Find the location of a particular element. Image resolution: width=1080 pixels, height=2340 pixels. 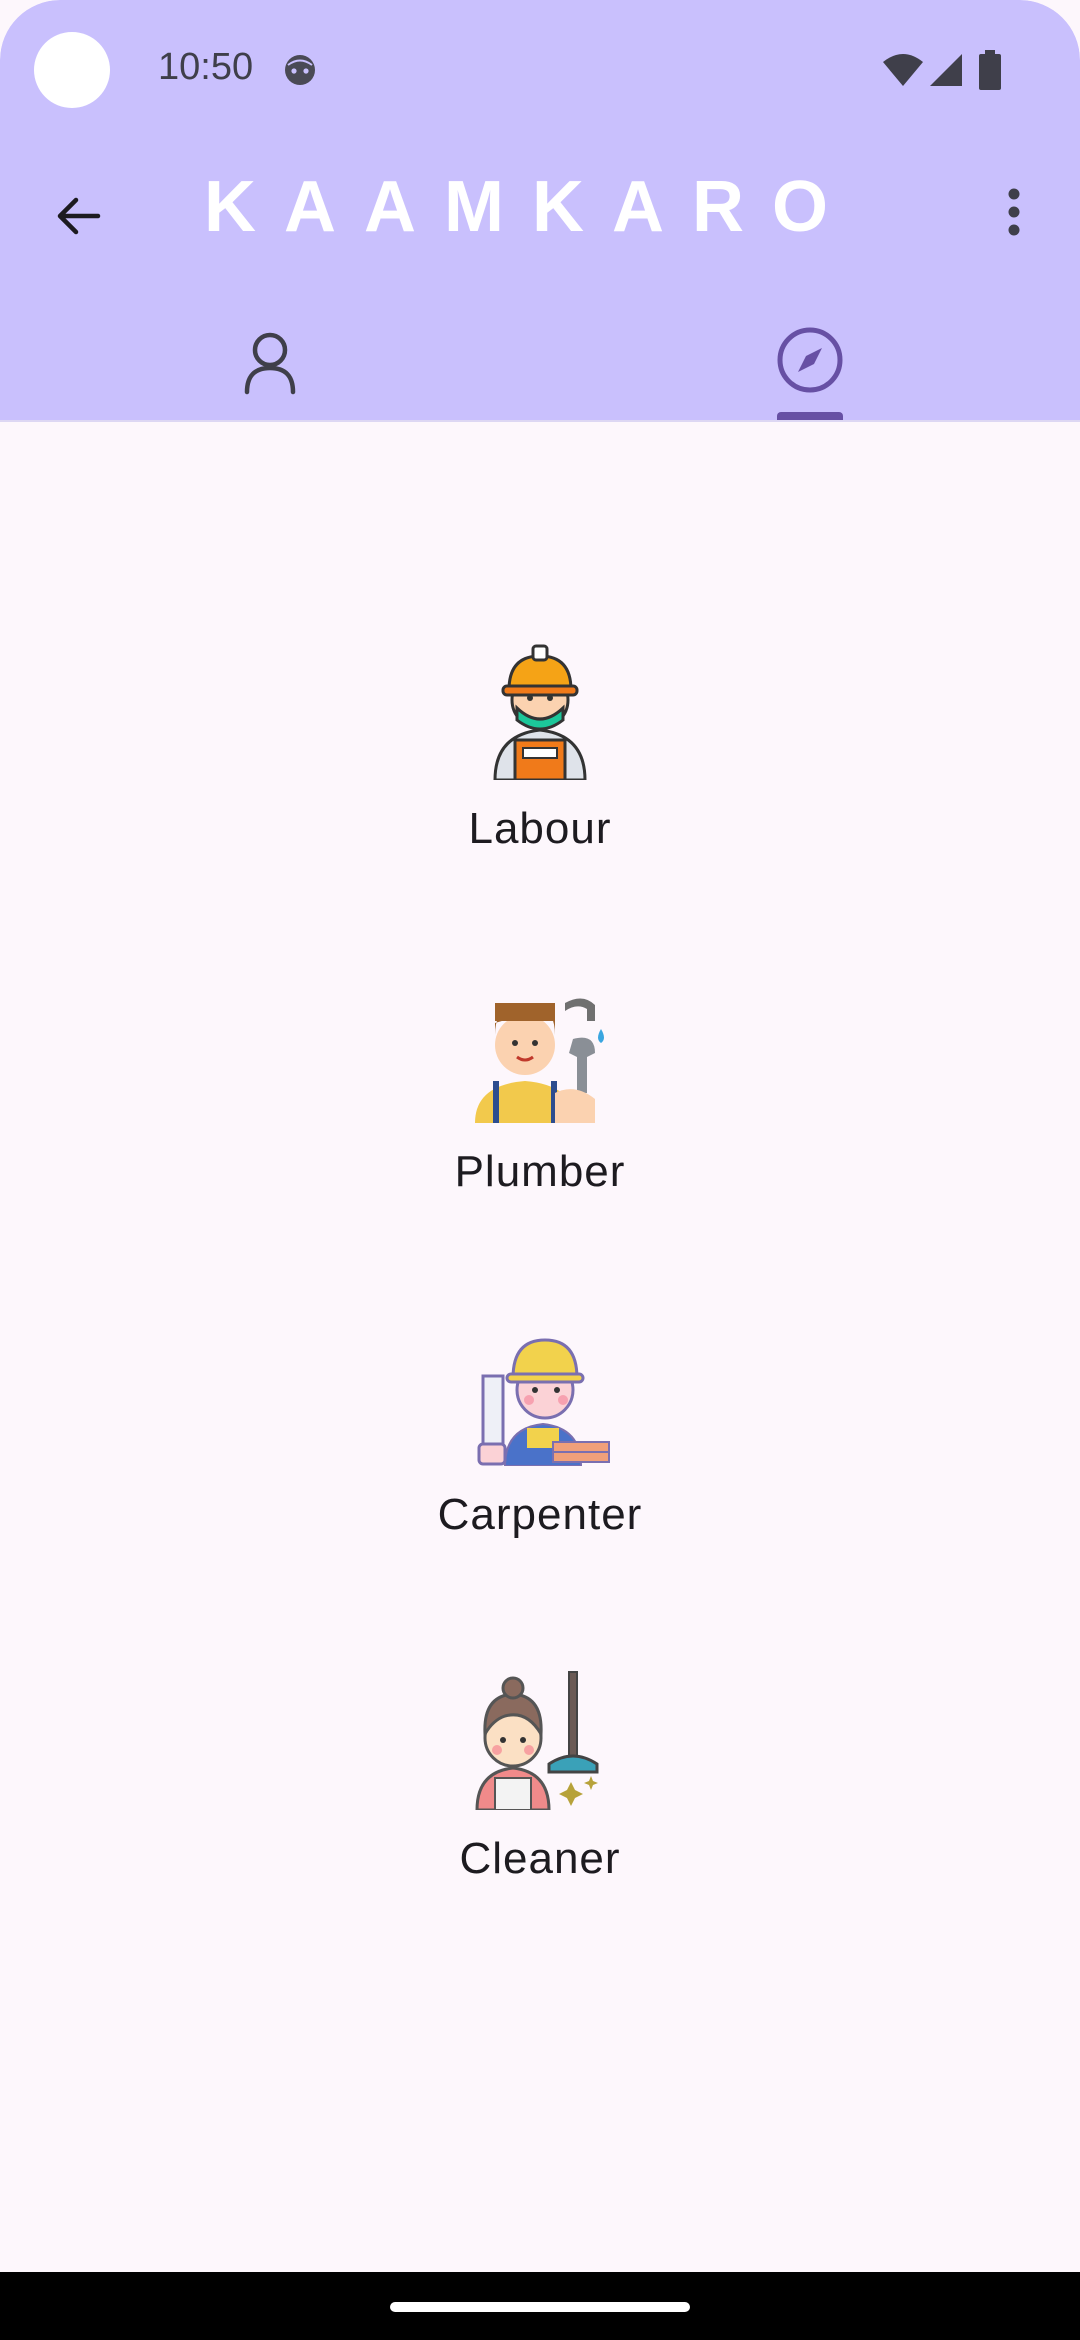

more-vert-icon is located at coordinates (1014, 212).